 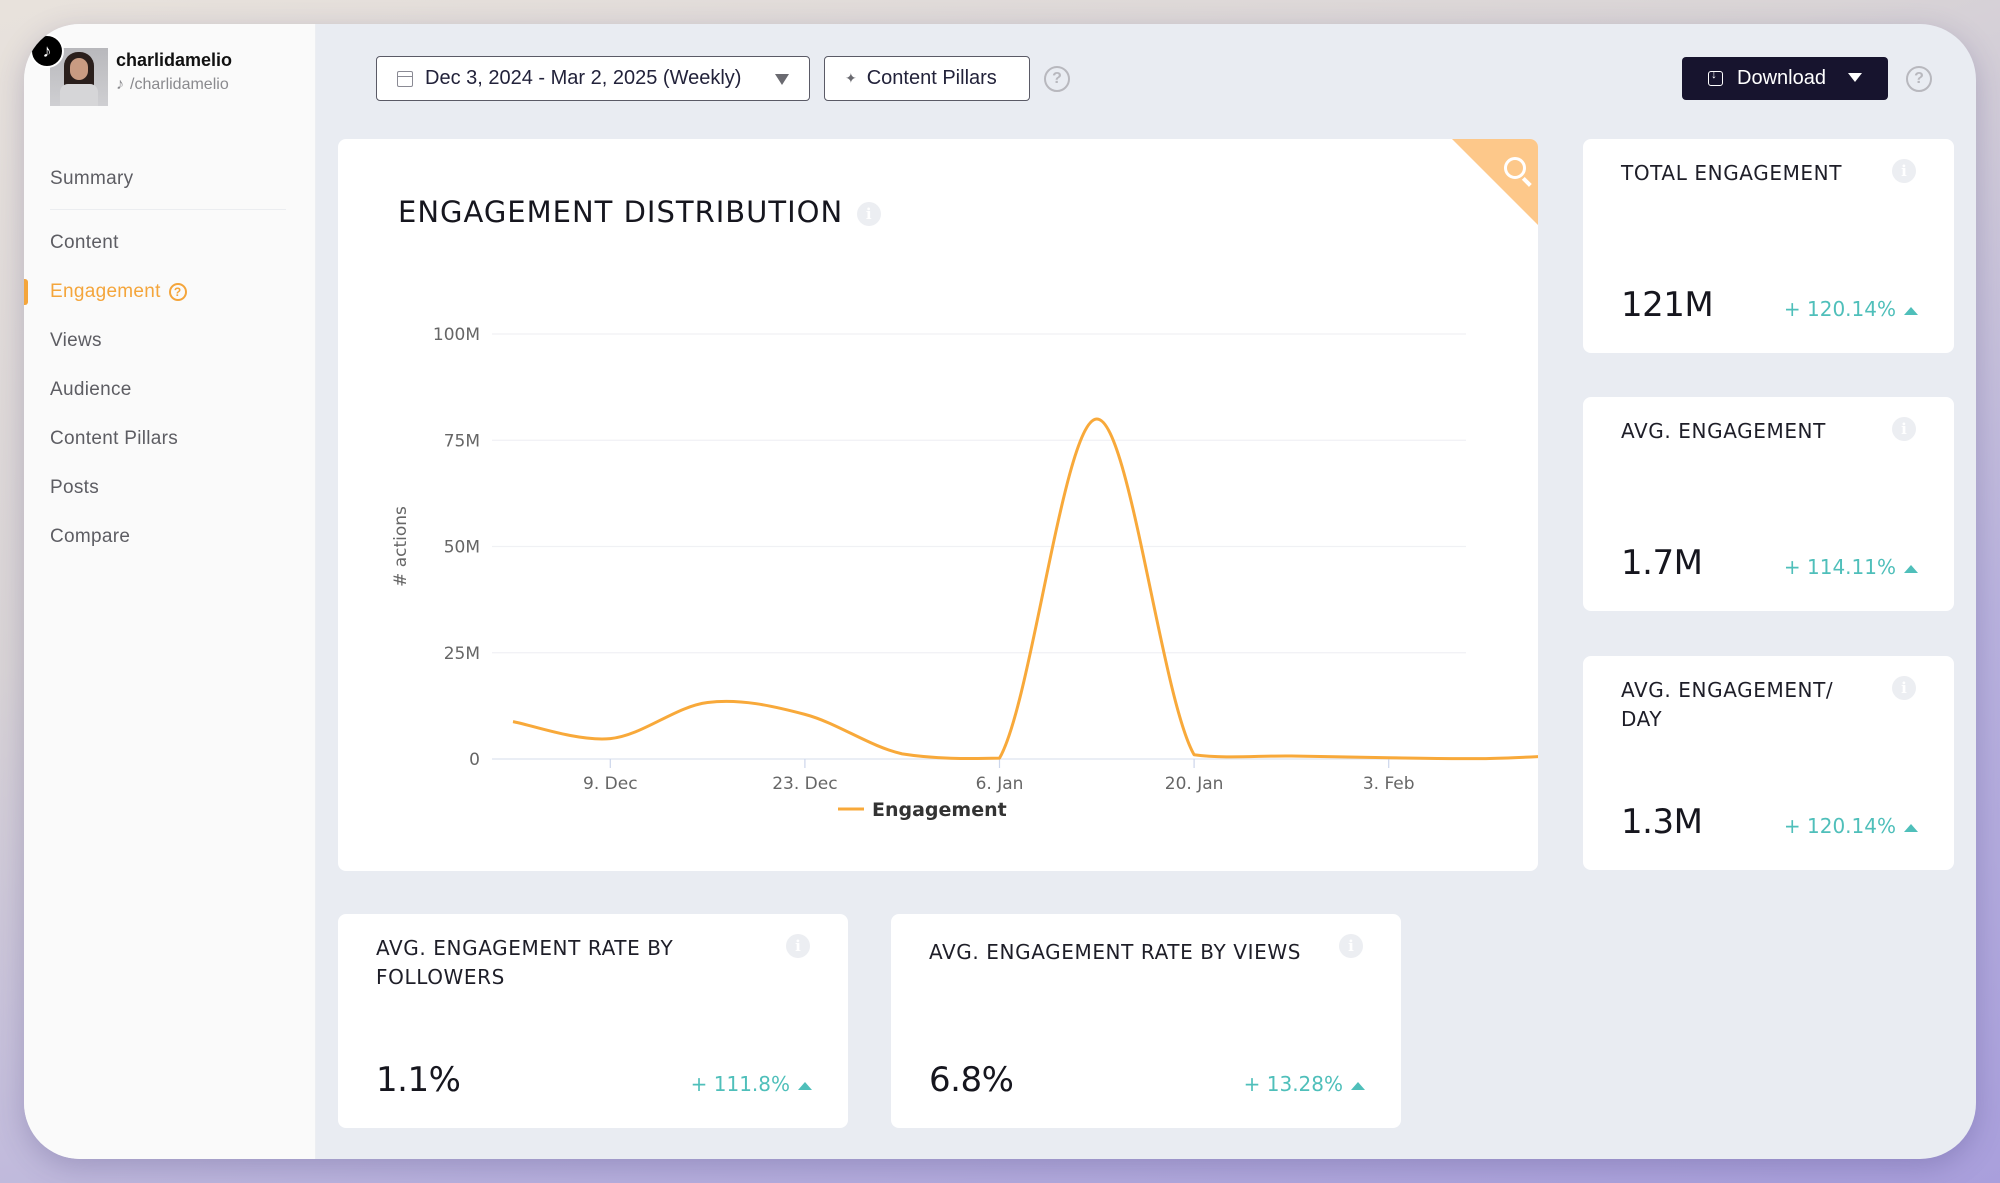 I want to click on sidebar-item-label: Content, so click(x=84, y=242).